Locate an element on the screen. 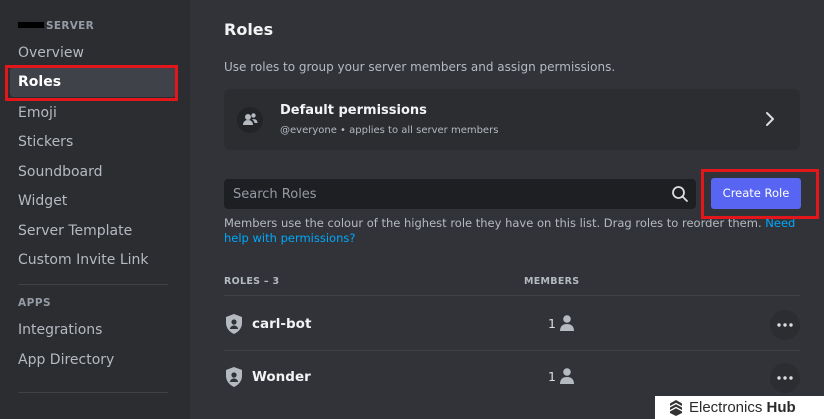 The width and height of the screenshot is (824, 419). people-icon is located at coordinates (250, 120).